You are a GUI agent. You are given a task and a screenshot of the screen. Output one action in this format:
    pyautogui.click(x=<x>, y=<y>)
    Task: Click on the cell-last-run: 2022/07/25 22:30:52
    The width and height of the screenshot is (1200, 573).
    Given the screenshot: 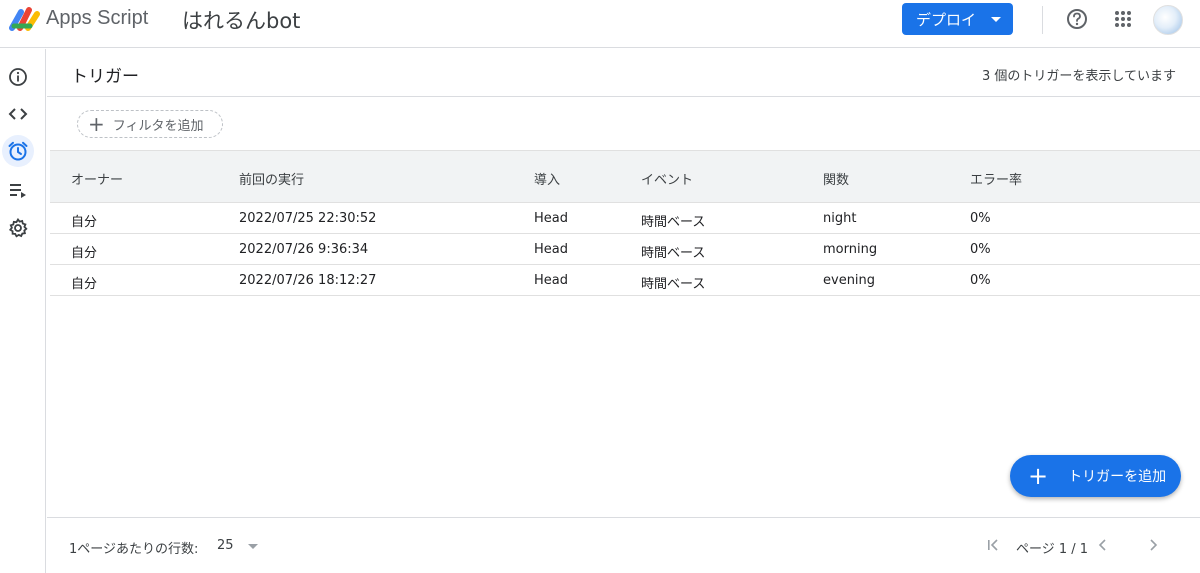 What is the action you would take?
    pyautogui.click(x=308, y=218)
    